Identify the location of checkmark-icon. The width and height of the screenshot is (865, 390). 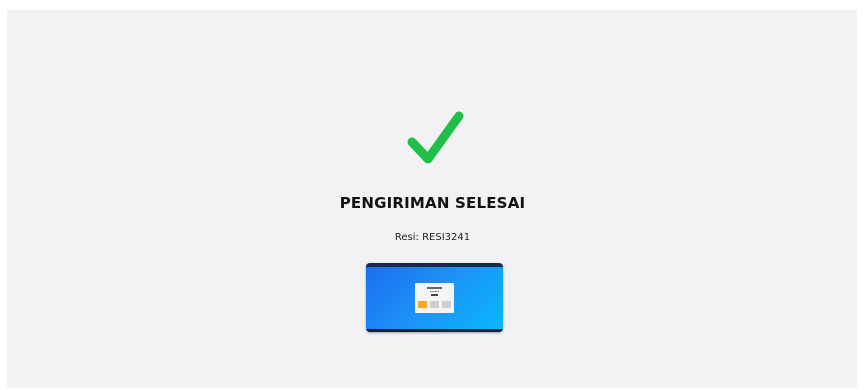
(435, 137).